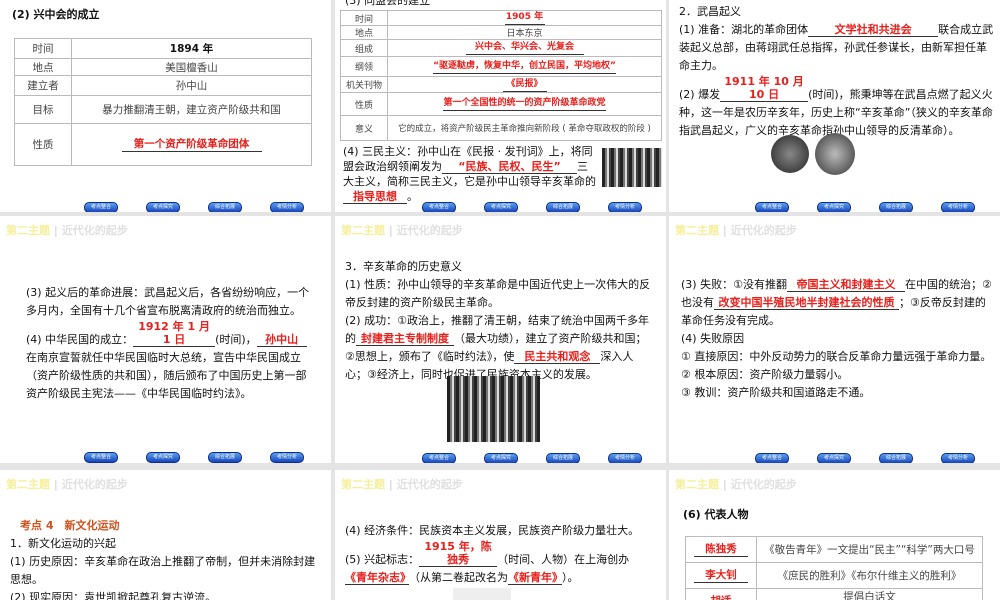 This screenshot has height=600, width=1000. Describe the element at coordinates (458, 577) in the screenshot. I see `text: （从第二卷起改名为` at that location.